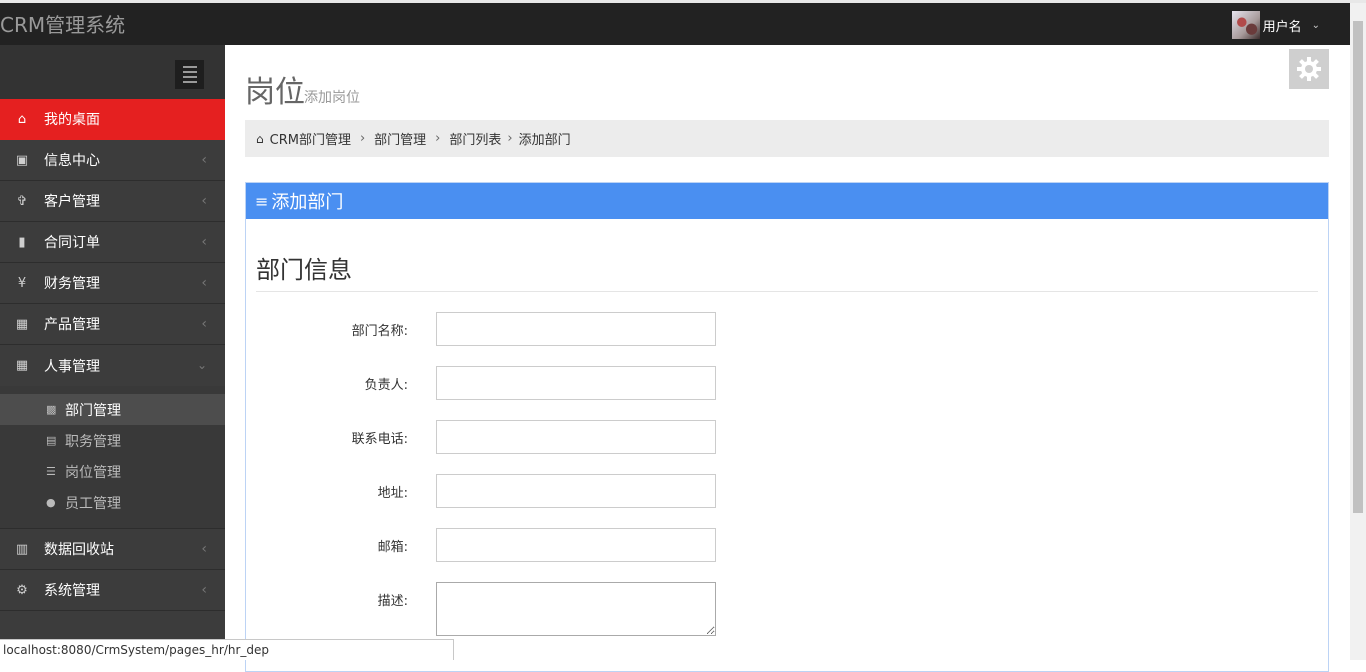  I want to click on address-input, so click(576, 491).